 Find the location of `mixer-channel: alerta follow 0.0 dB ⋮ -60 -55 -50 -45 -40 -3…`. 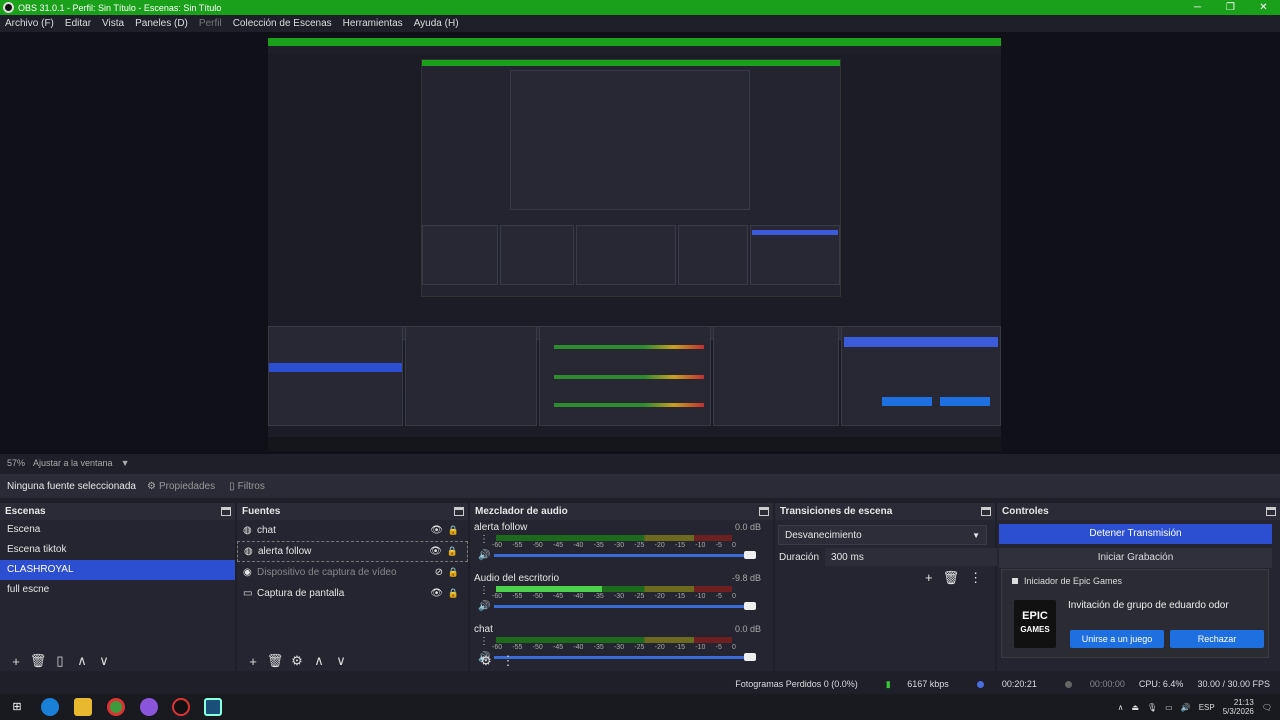

mixer-channel: alerta follow 0.0 dB ⋮ -60 -55 -50 -45 -40 -3… is located at coordinates (621, 545).